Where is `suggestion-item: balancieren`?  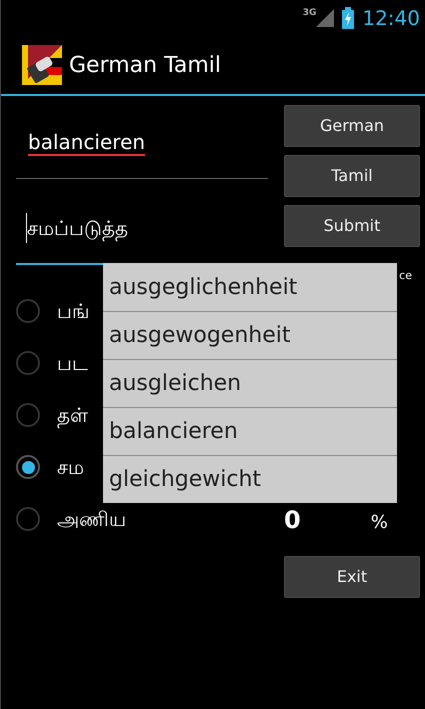 suggestion-item: balancieren is located at coordinates (250, 431).